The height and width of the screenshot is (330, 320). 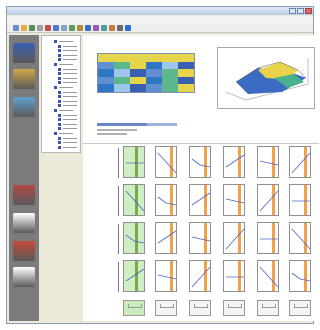 What do you see at coordinates (24, 277) in the screenshot?
I see `report-icon` at bounding box center [24, 277].